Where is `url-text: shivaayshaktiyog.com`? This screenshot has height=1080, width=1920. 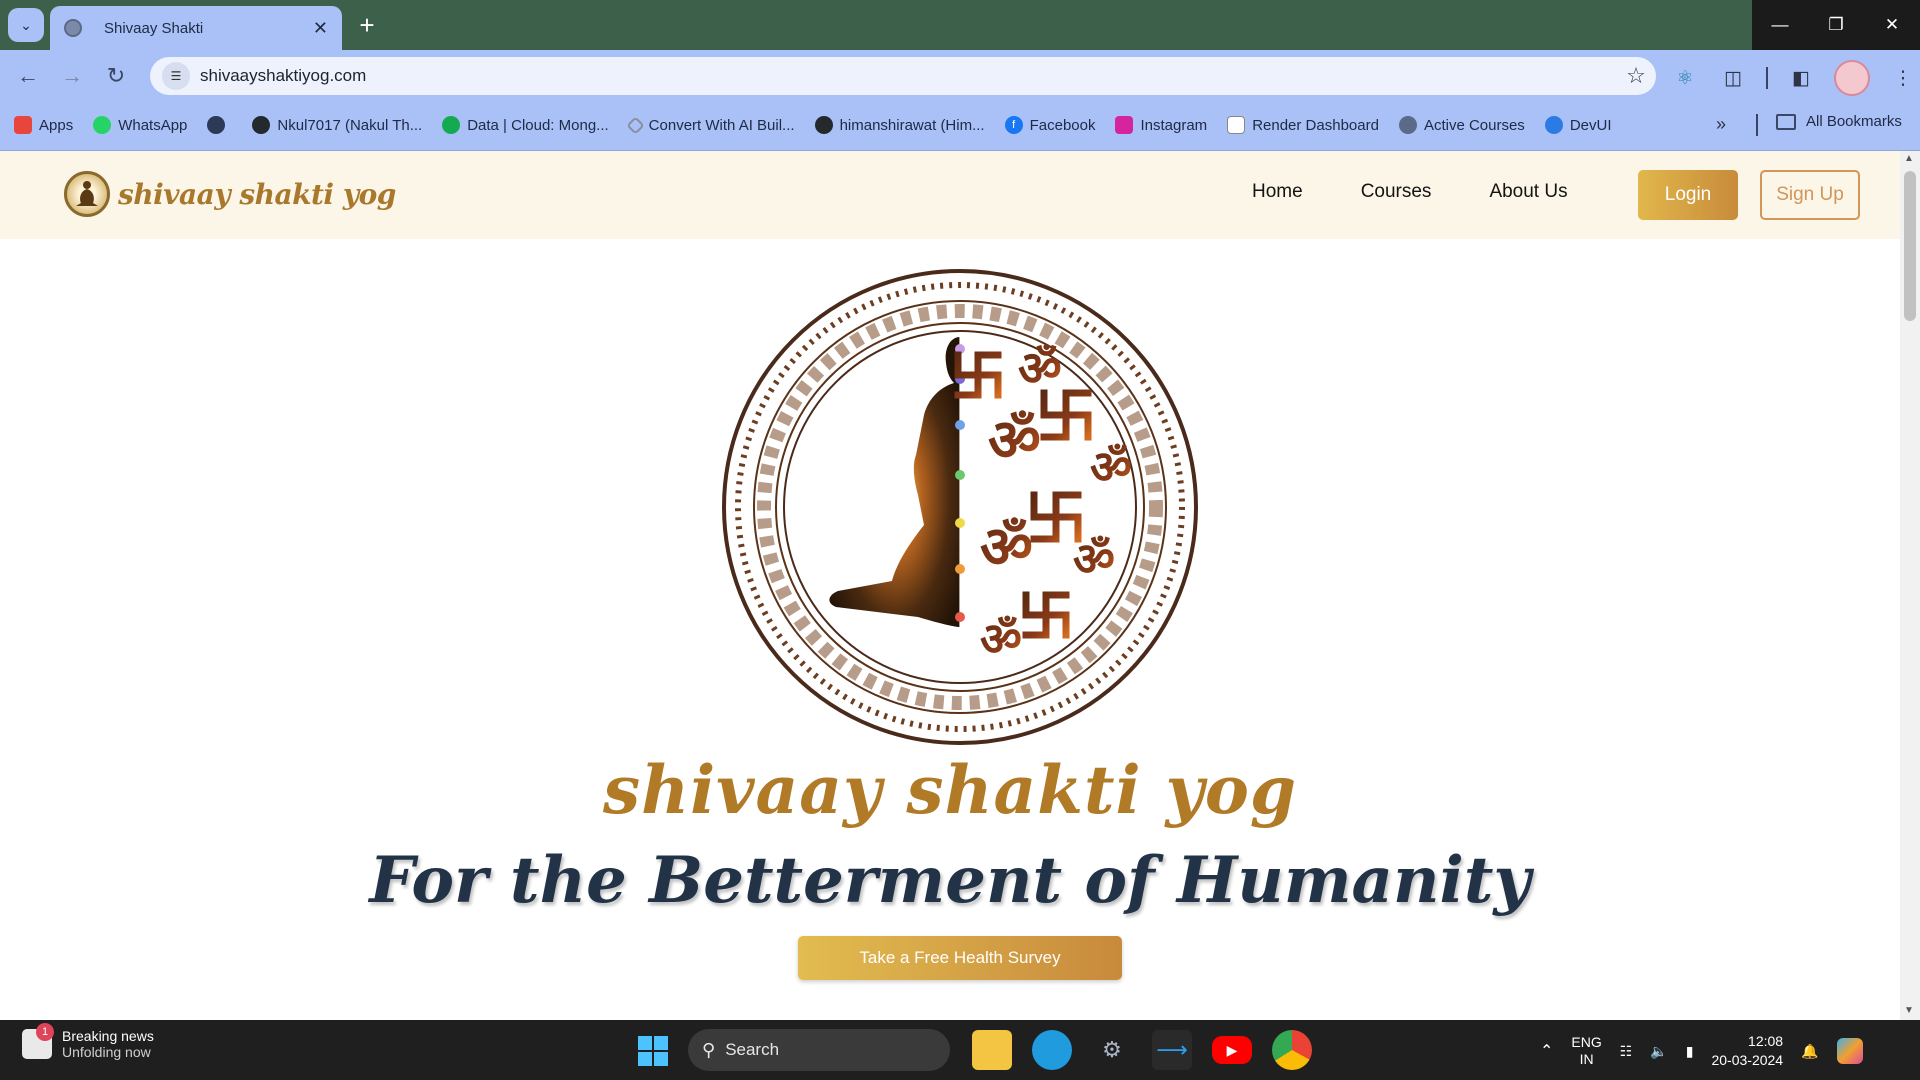 url-text: shivaayshaktiyog.com is located at coordinates (908, 76).